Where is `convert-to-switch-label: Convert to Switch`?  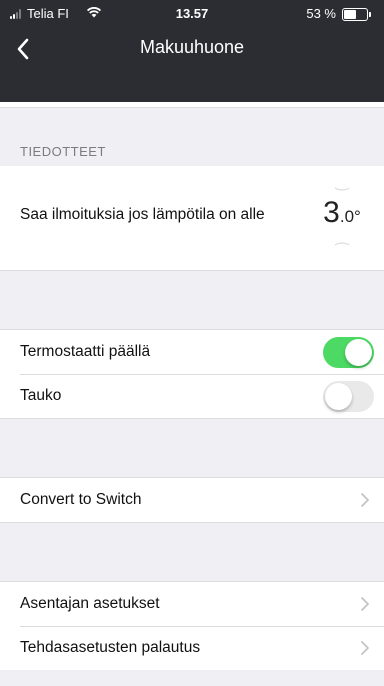
convert-to-switch-label: Convert to Switch is located at coordinates (81, 499).